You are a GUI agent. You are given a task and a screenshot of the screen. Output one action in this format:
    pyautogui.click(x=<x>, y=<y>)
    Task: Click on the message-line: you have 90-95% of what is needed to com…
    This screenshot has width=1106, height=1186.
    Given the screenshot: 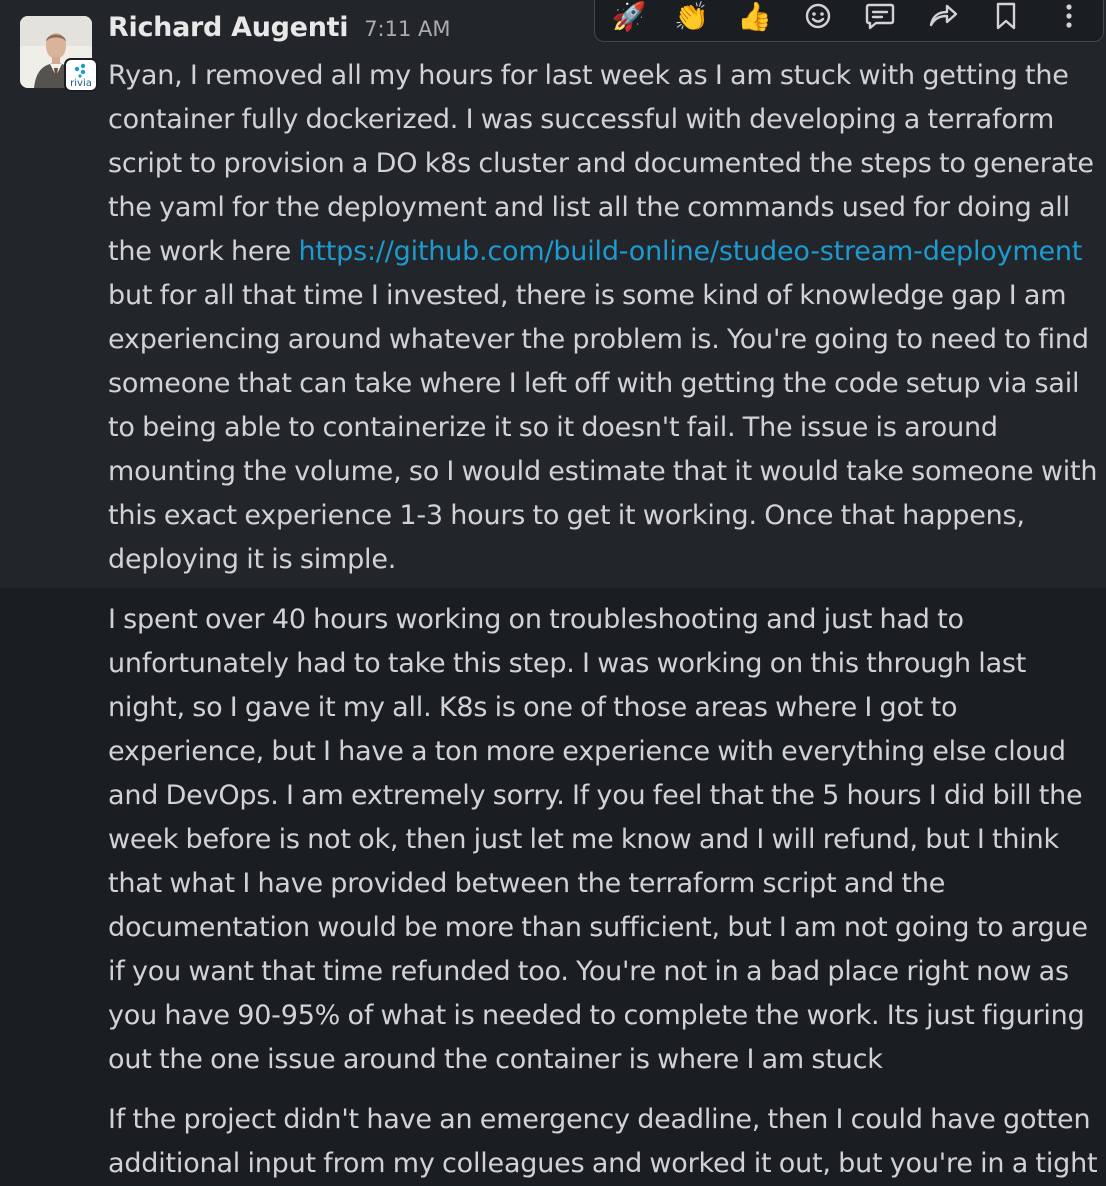 What is the action you would take?
    pyautogui.click(x=603, y=1016)
    